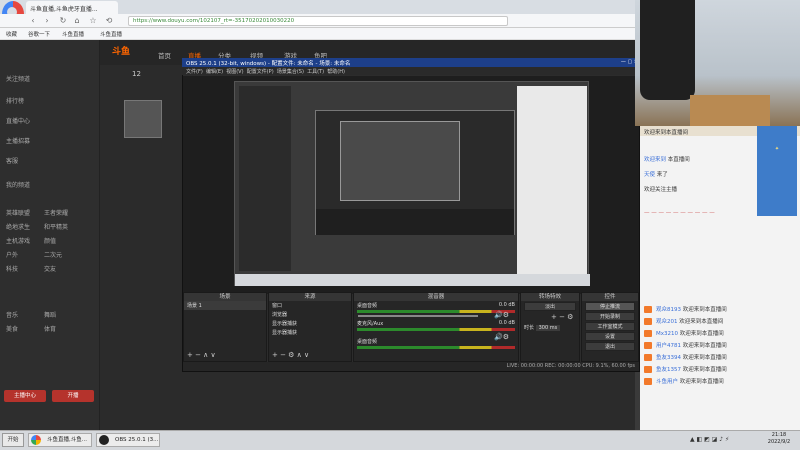  Describe the element at coordinates (225, 305) in the screenshot. I see `scene-item: 场景 1` at that location.